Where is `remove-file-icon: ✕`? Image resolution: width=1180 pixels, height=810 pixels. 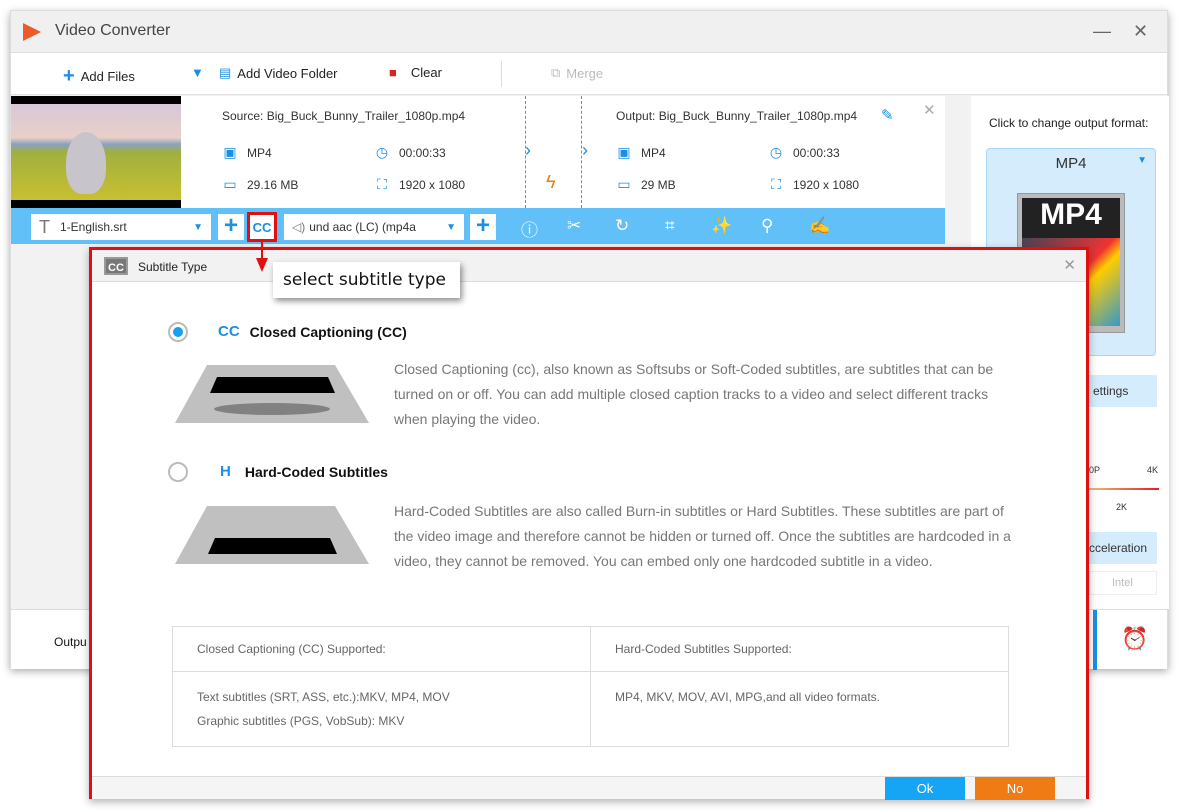 remove-file-icon: ✕ is located at coordinates (929, 110).